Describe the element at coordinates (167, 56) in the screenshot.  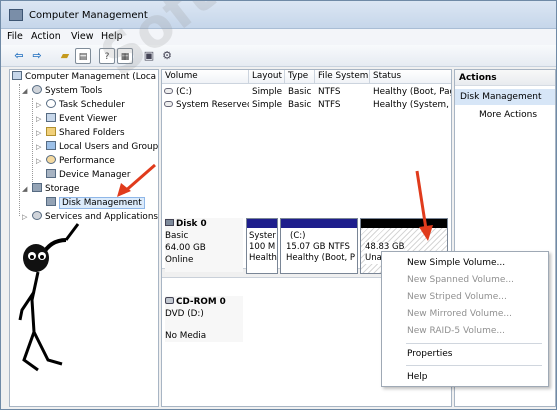
I see `settings-icon: ⚙` at that location.